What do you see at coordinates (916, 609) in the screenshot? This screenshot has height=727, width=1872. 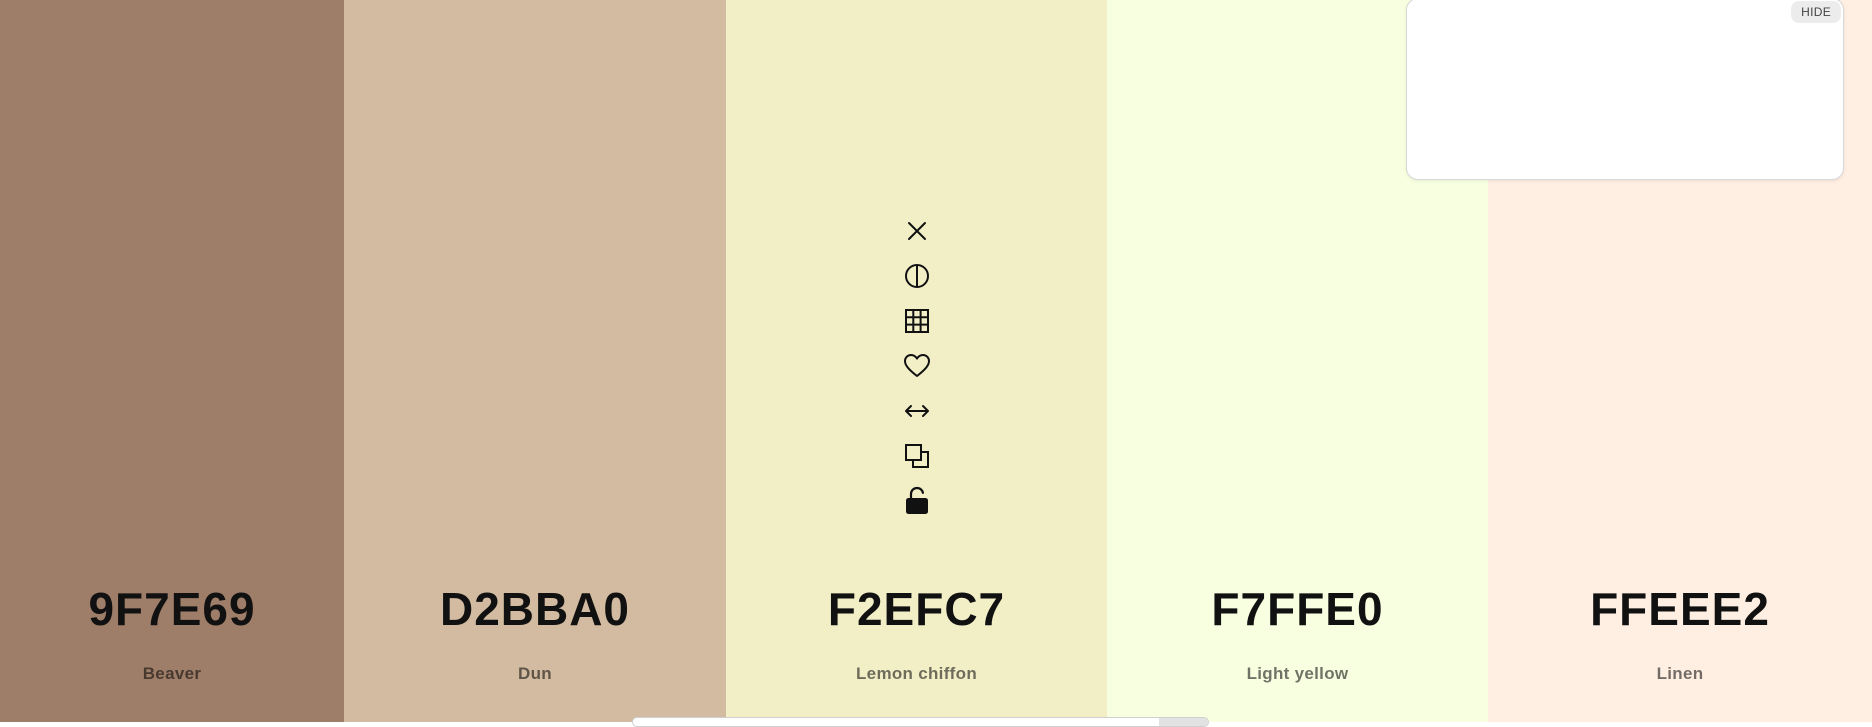 I see `swatch-hex: F2EFC7` at bounding box center [916, 609].